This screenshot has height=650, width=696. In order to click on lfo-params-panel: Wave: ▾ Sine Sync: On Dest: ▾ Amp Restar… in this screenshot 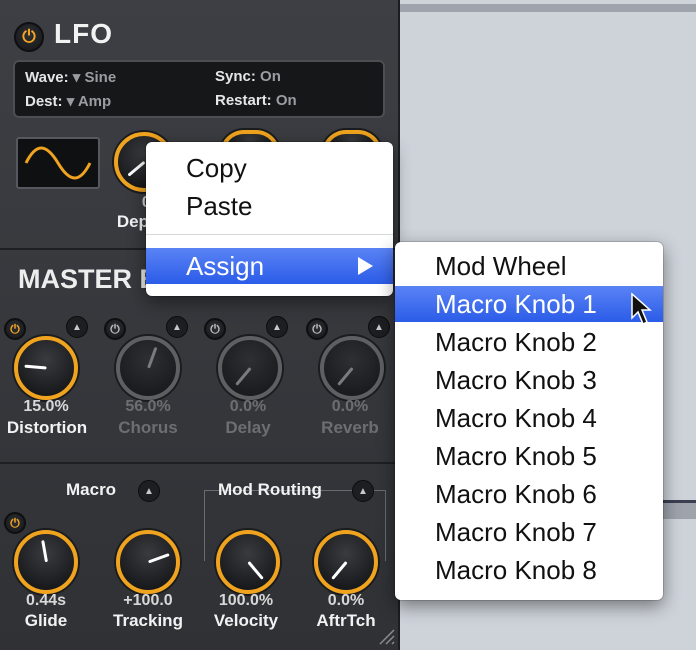, I will do `click(199, 89)`.